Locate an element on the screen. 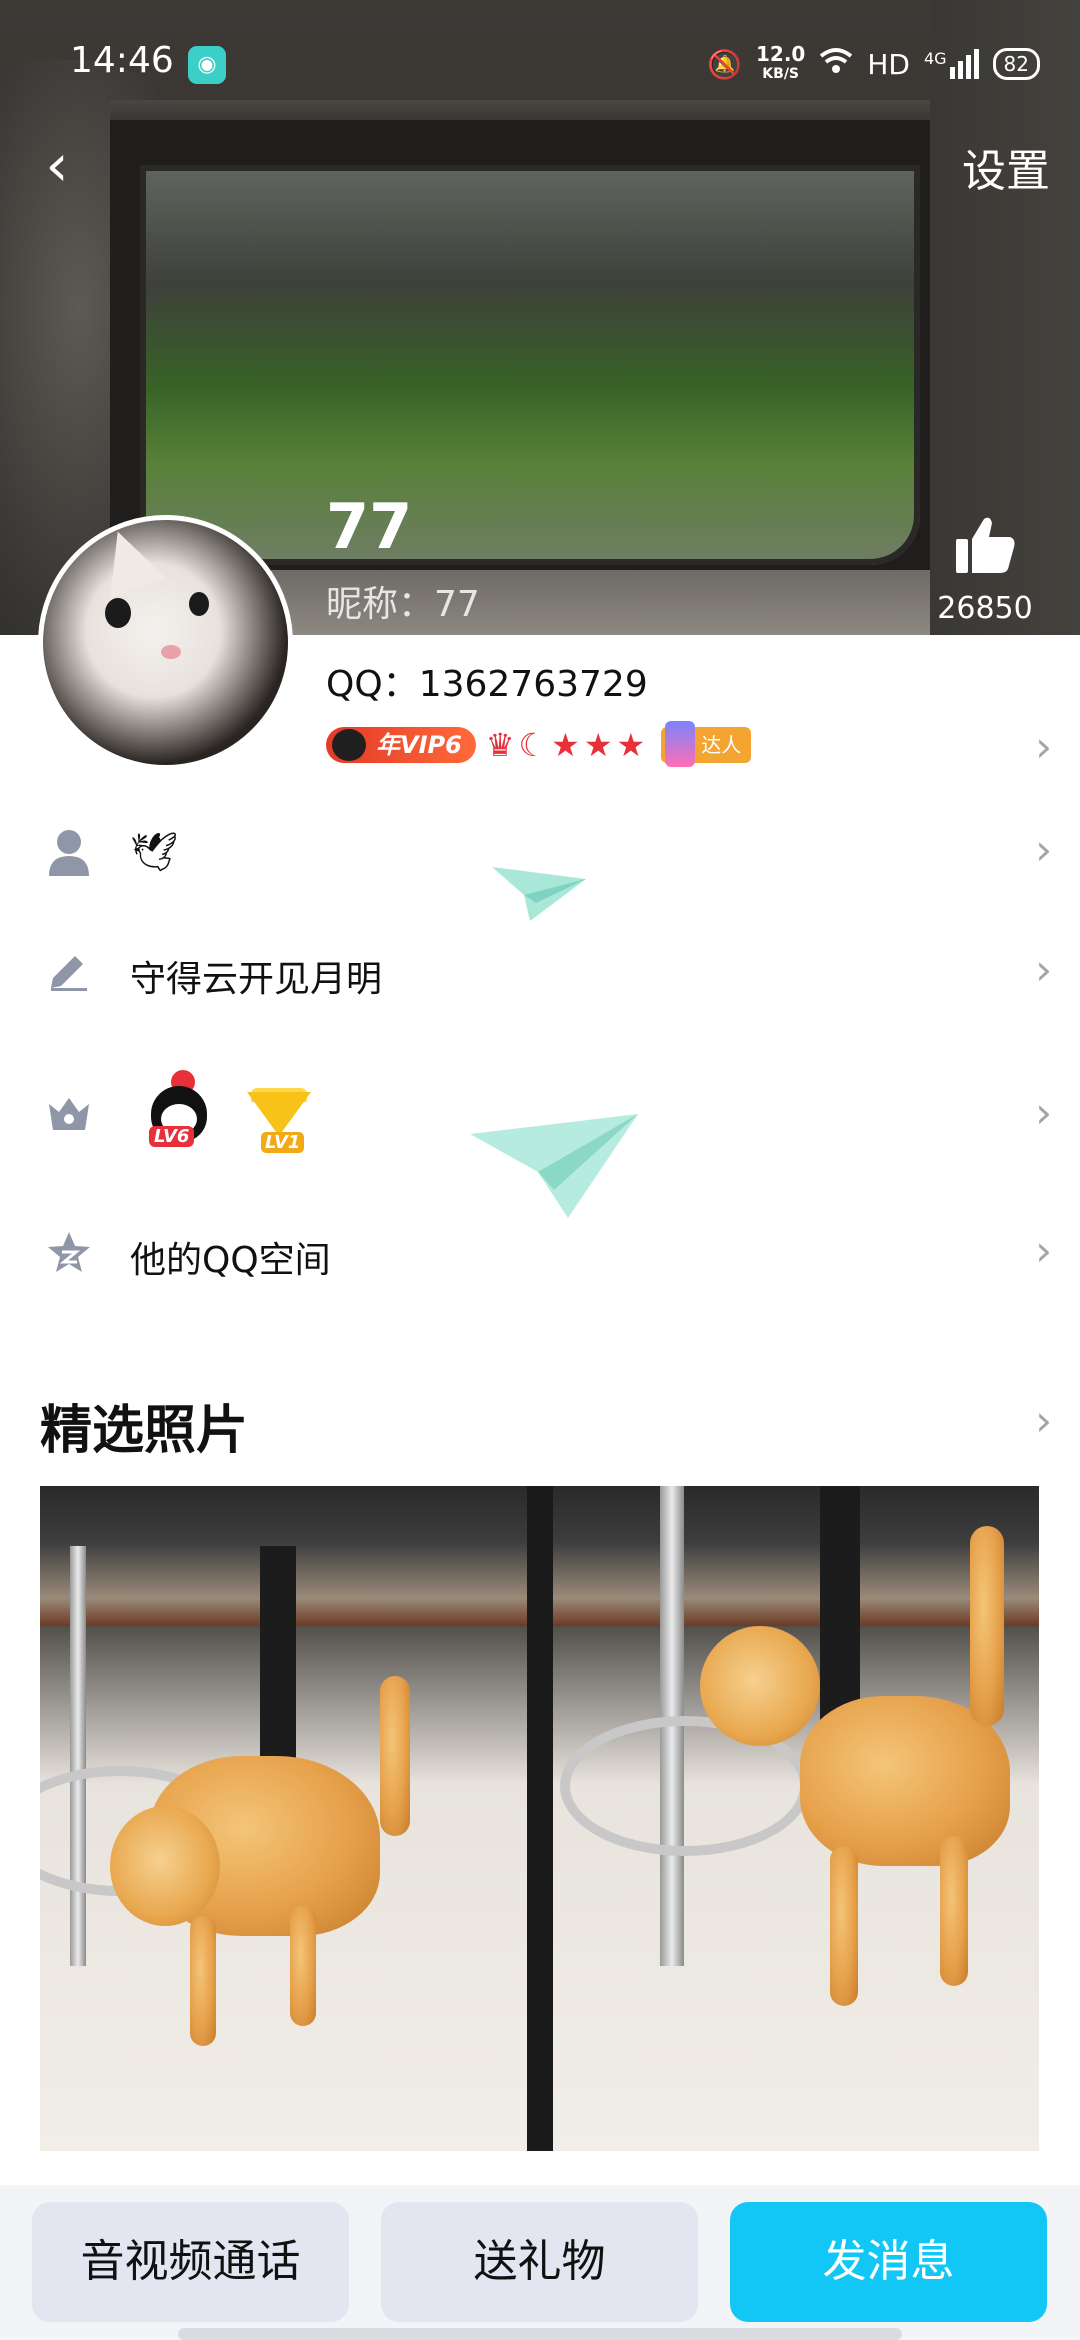 The width and height of the screenshot is (1080, 2340). badge-row: 年VIP6 ♛ ☾ ★ ★ ★ 达人 is located at coordinates (539, 744).